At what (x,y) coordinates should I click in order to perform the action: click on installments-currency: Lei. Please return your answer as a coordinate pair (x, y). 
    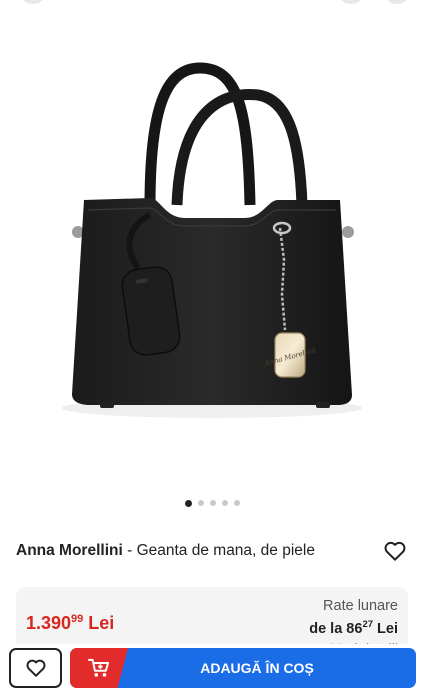
    Looking at the image, I should click on (385, 629).